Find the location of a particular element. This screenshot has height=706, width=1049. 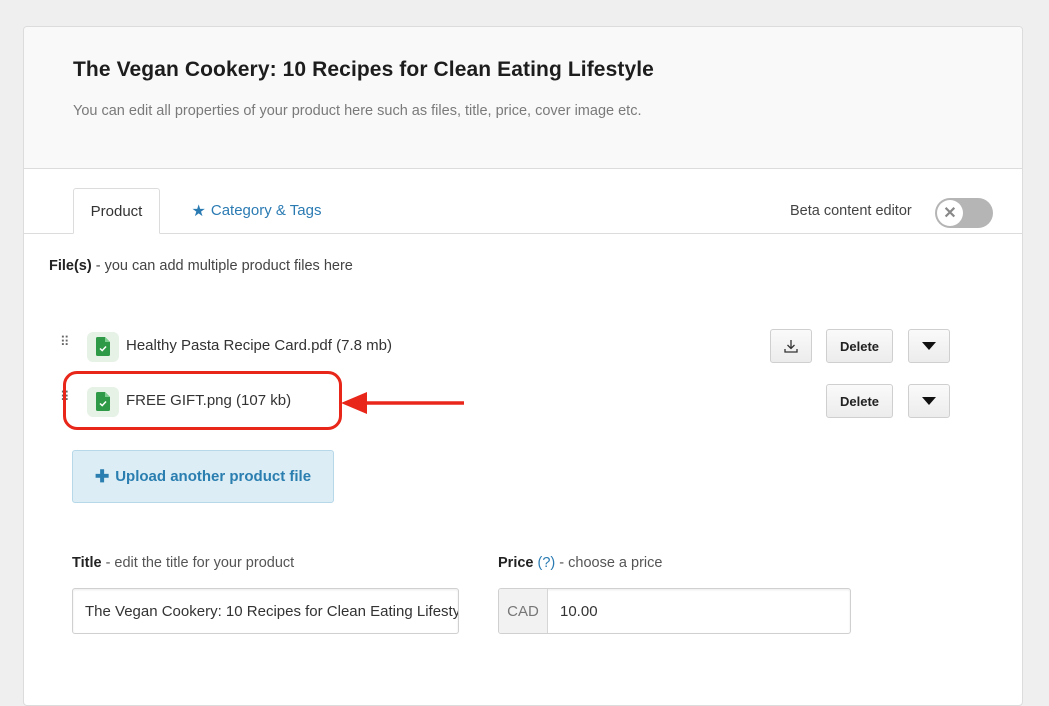

upload-file-label: Upload another product file is located at coordinates (213, 476).